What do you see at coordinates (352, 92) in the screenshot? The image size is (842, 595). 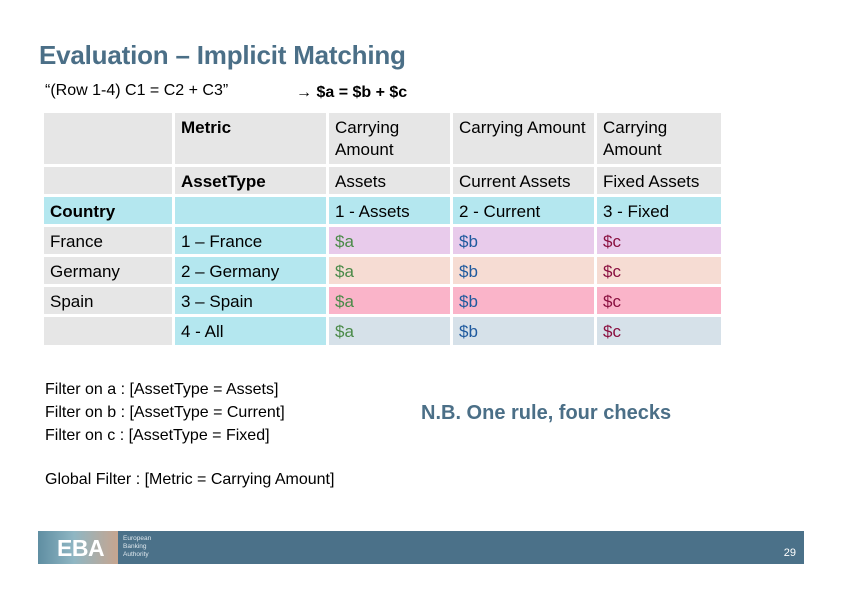 I see `formula-expression: → $a = $b + $c` at bounding box center [352, 92].